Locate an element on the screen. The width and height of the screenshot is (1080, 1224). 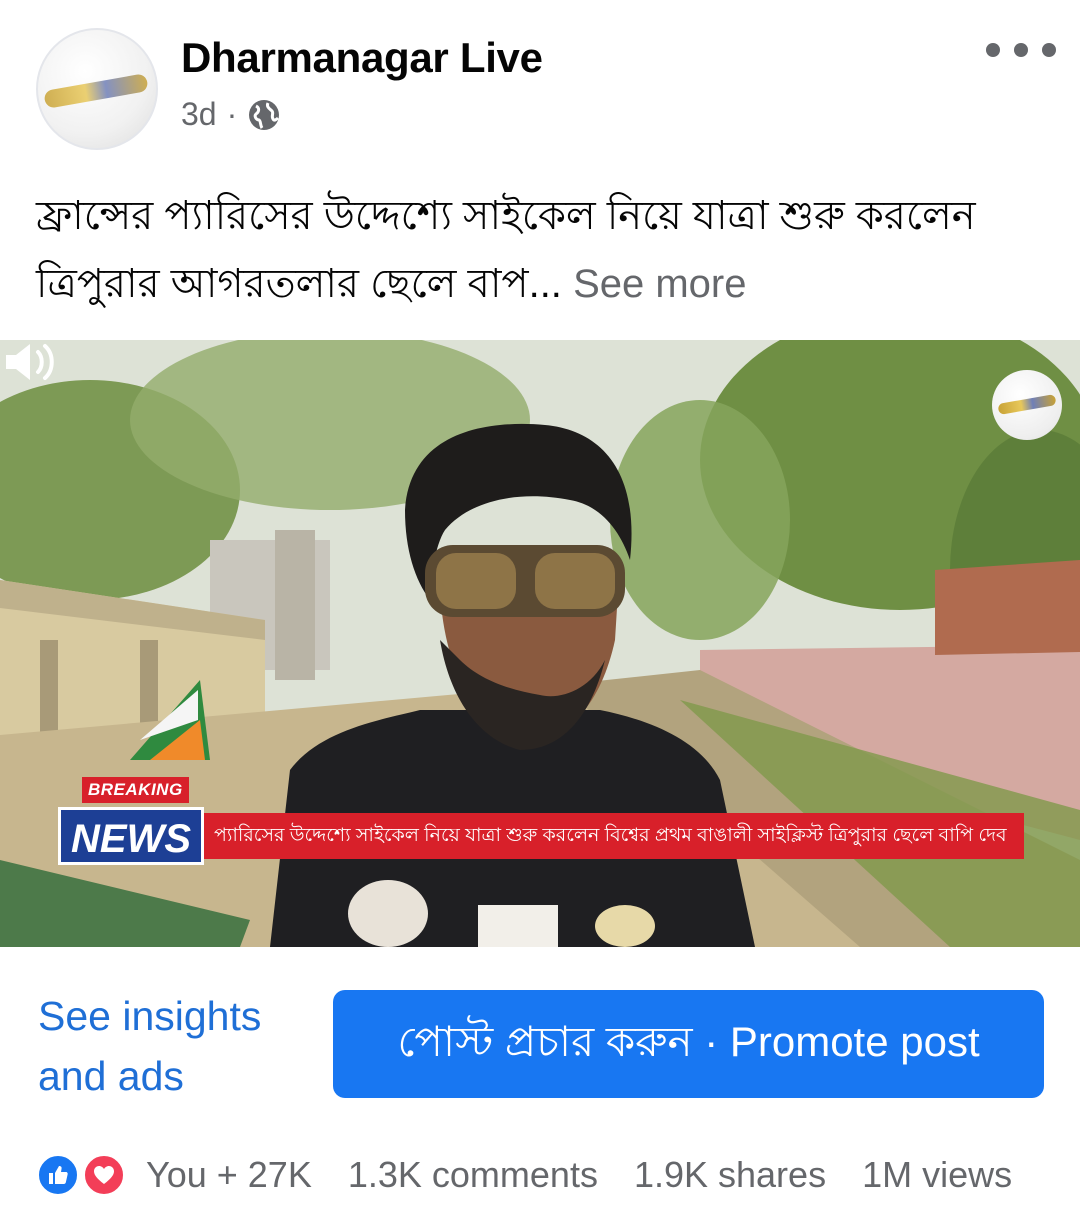
watermark-logo is located at coordinates (1027, 404).